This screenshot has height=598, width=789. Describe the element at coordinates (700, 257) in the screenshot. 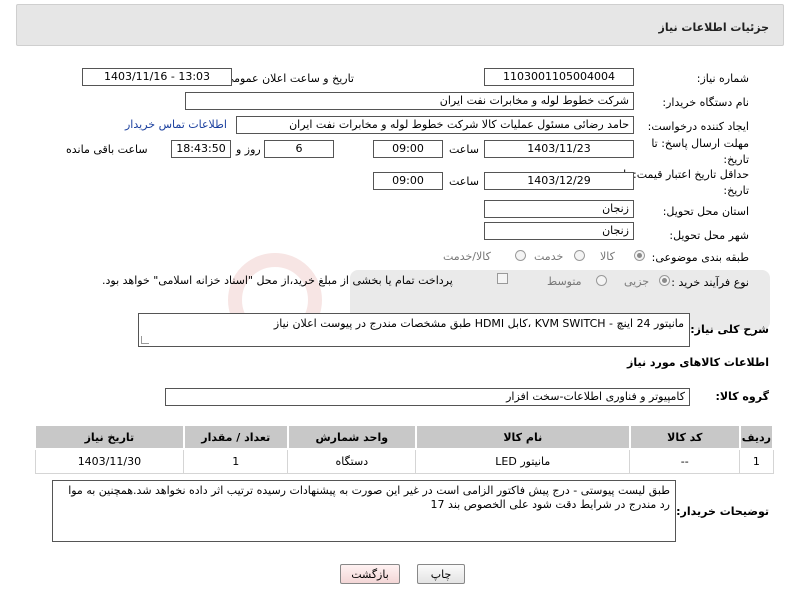

I see `category-label: طبقه بندی موضوعی:` at that location.